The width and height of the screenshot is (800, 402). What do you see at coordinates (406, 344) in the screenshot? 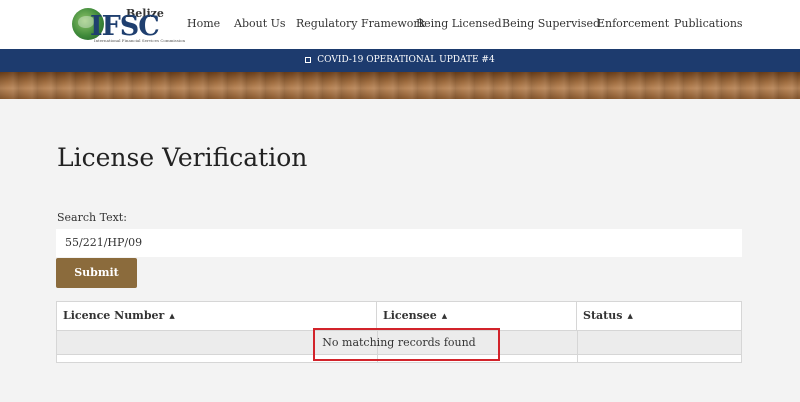
I see `highlight-box` at bounding box center [406, 344].